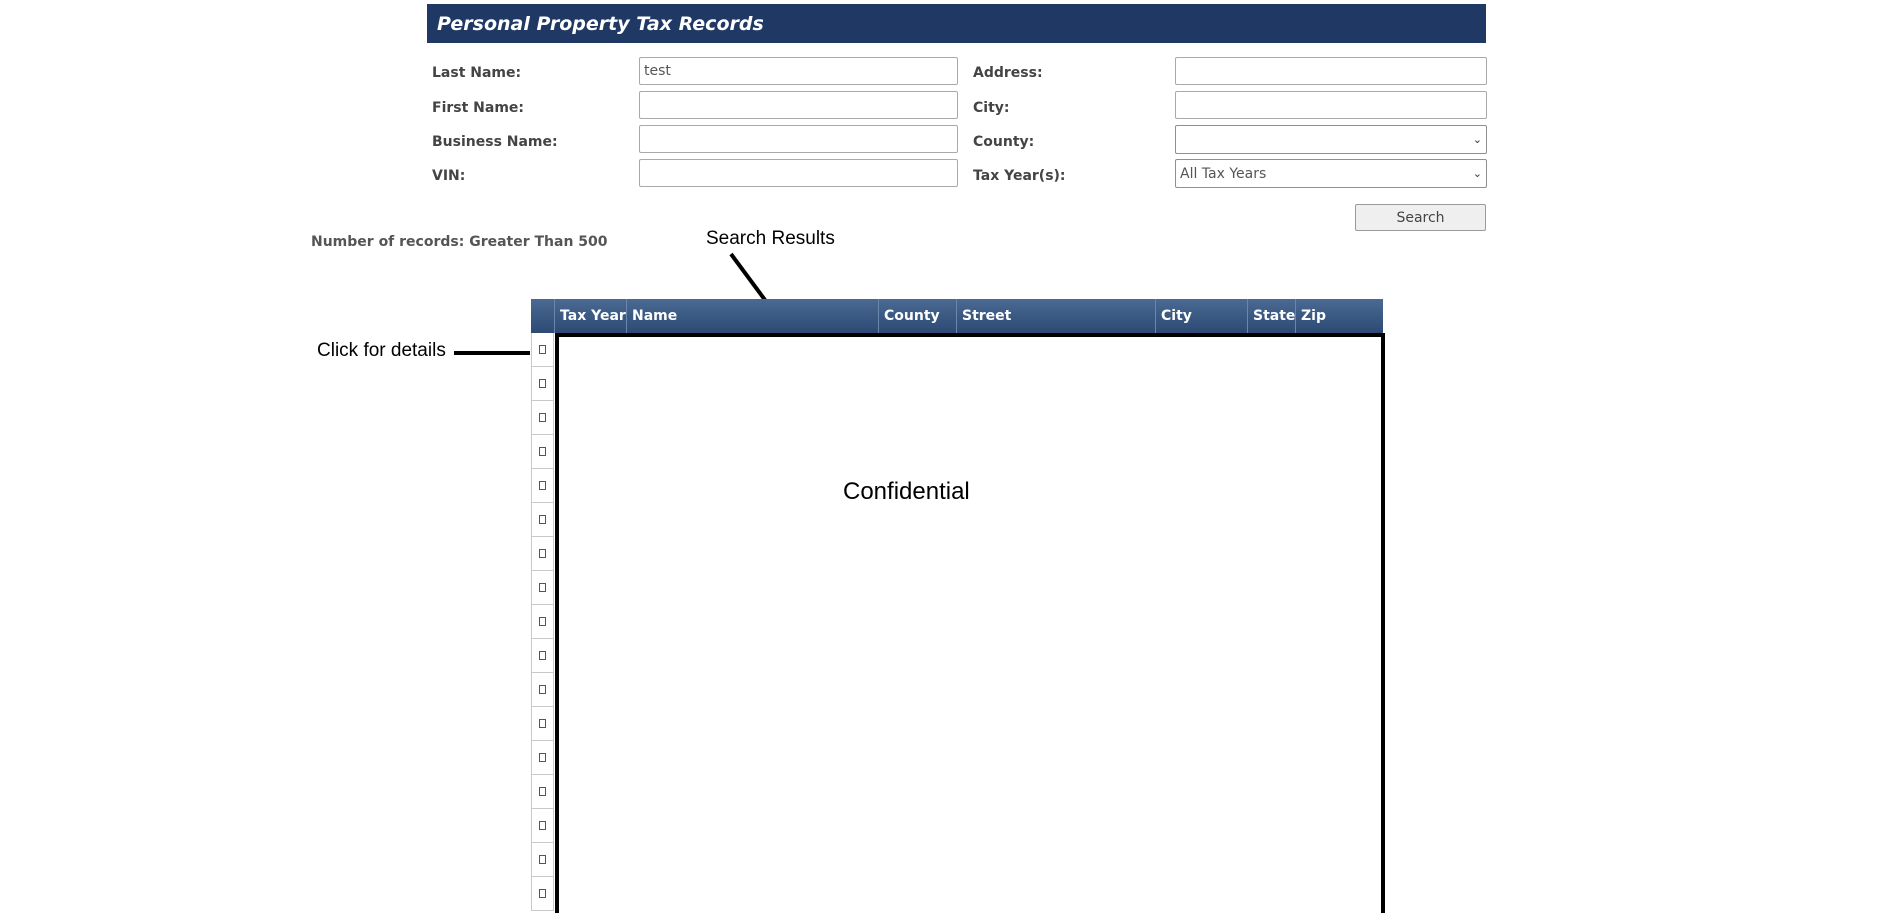  What do you see at coordinates (798, 105) in the screenshot?
I see `first-name-input` at bounding box center [798, 105].